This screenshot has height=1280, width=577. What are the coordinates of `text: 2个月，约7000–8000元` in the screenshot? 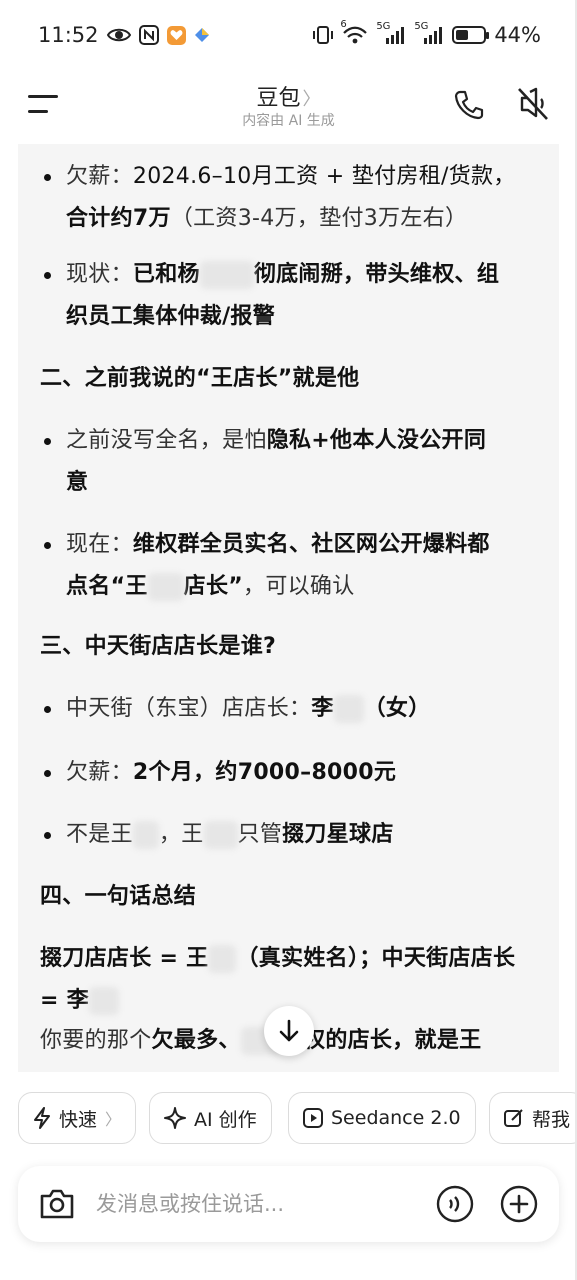 It's located at (264, 772).